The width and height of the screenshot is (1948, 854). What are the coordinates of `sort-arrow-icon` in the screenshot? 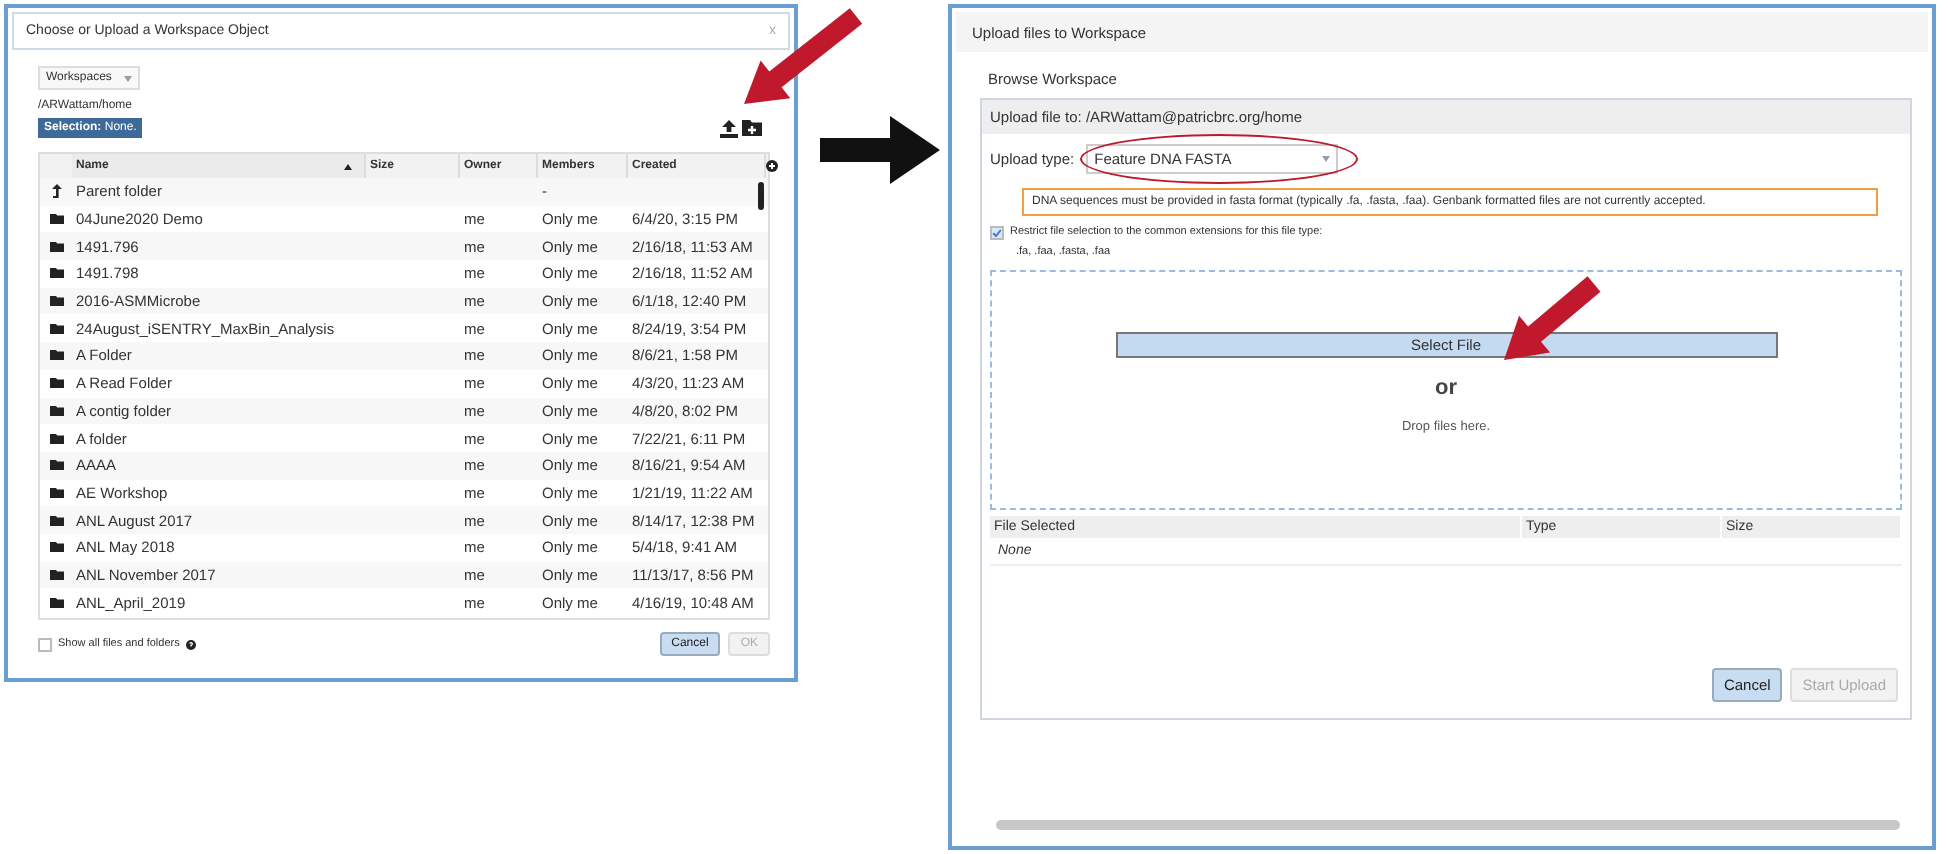 It's located at (348, 166).